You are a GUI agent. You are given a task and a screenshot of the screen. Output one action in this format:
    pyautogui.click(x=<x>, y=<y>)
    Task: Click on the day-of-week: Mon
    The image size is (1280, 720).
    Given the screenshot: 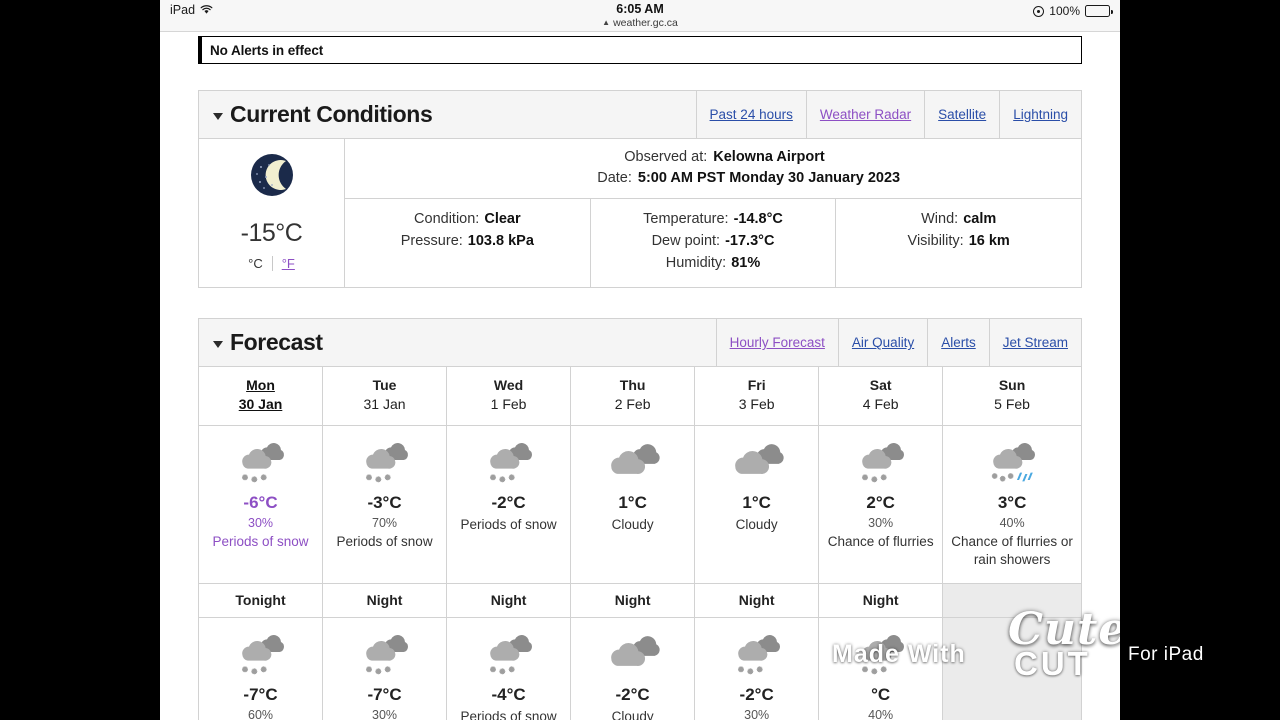 What is the action you would take?
    pyautogui.click(x=260, y=385)
    